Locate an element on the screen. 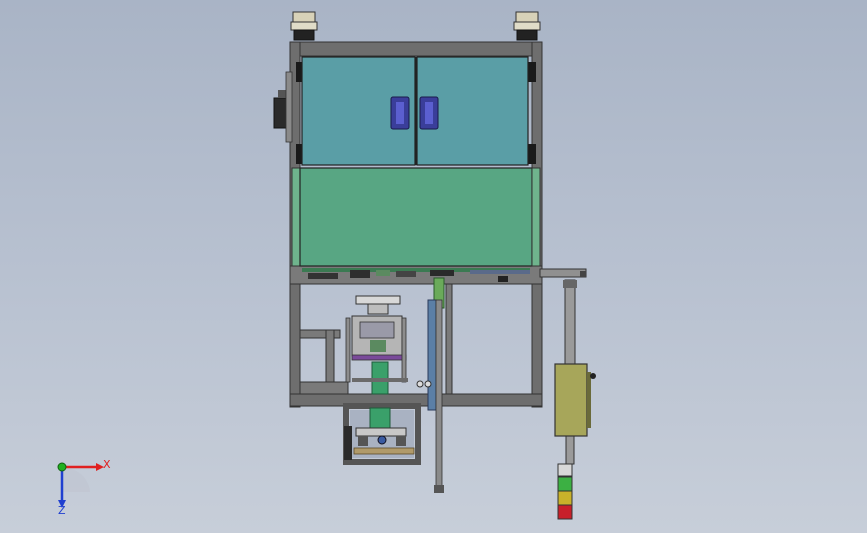  press-mechanism is located at coordinates (376, 345).